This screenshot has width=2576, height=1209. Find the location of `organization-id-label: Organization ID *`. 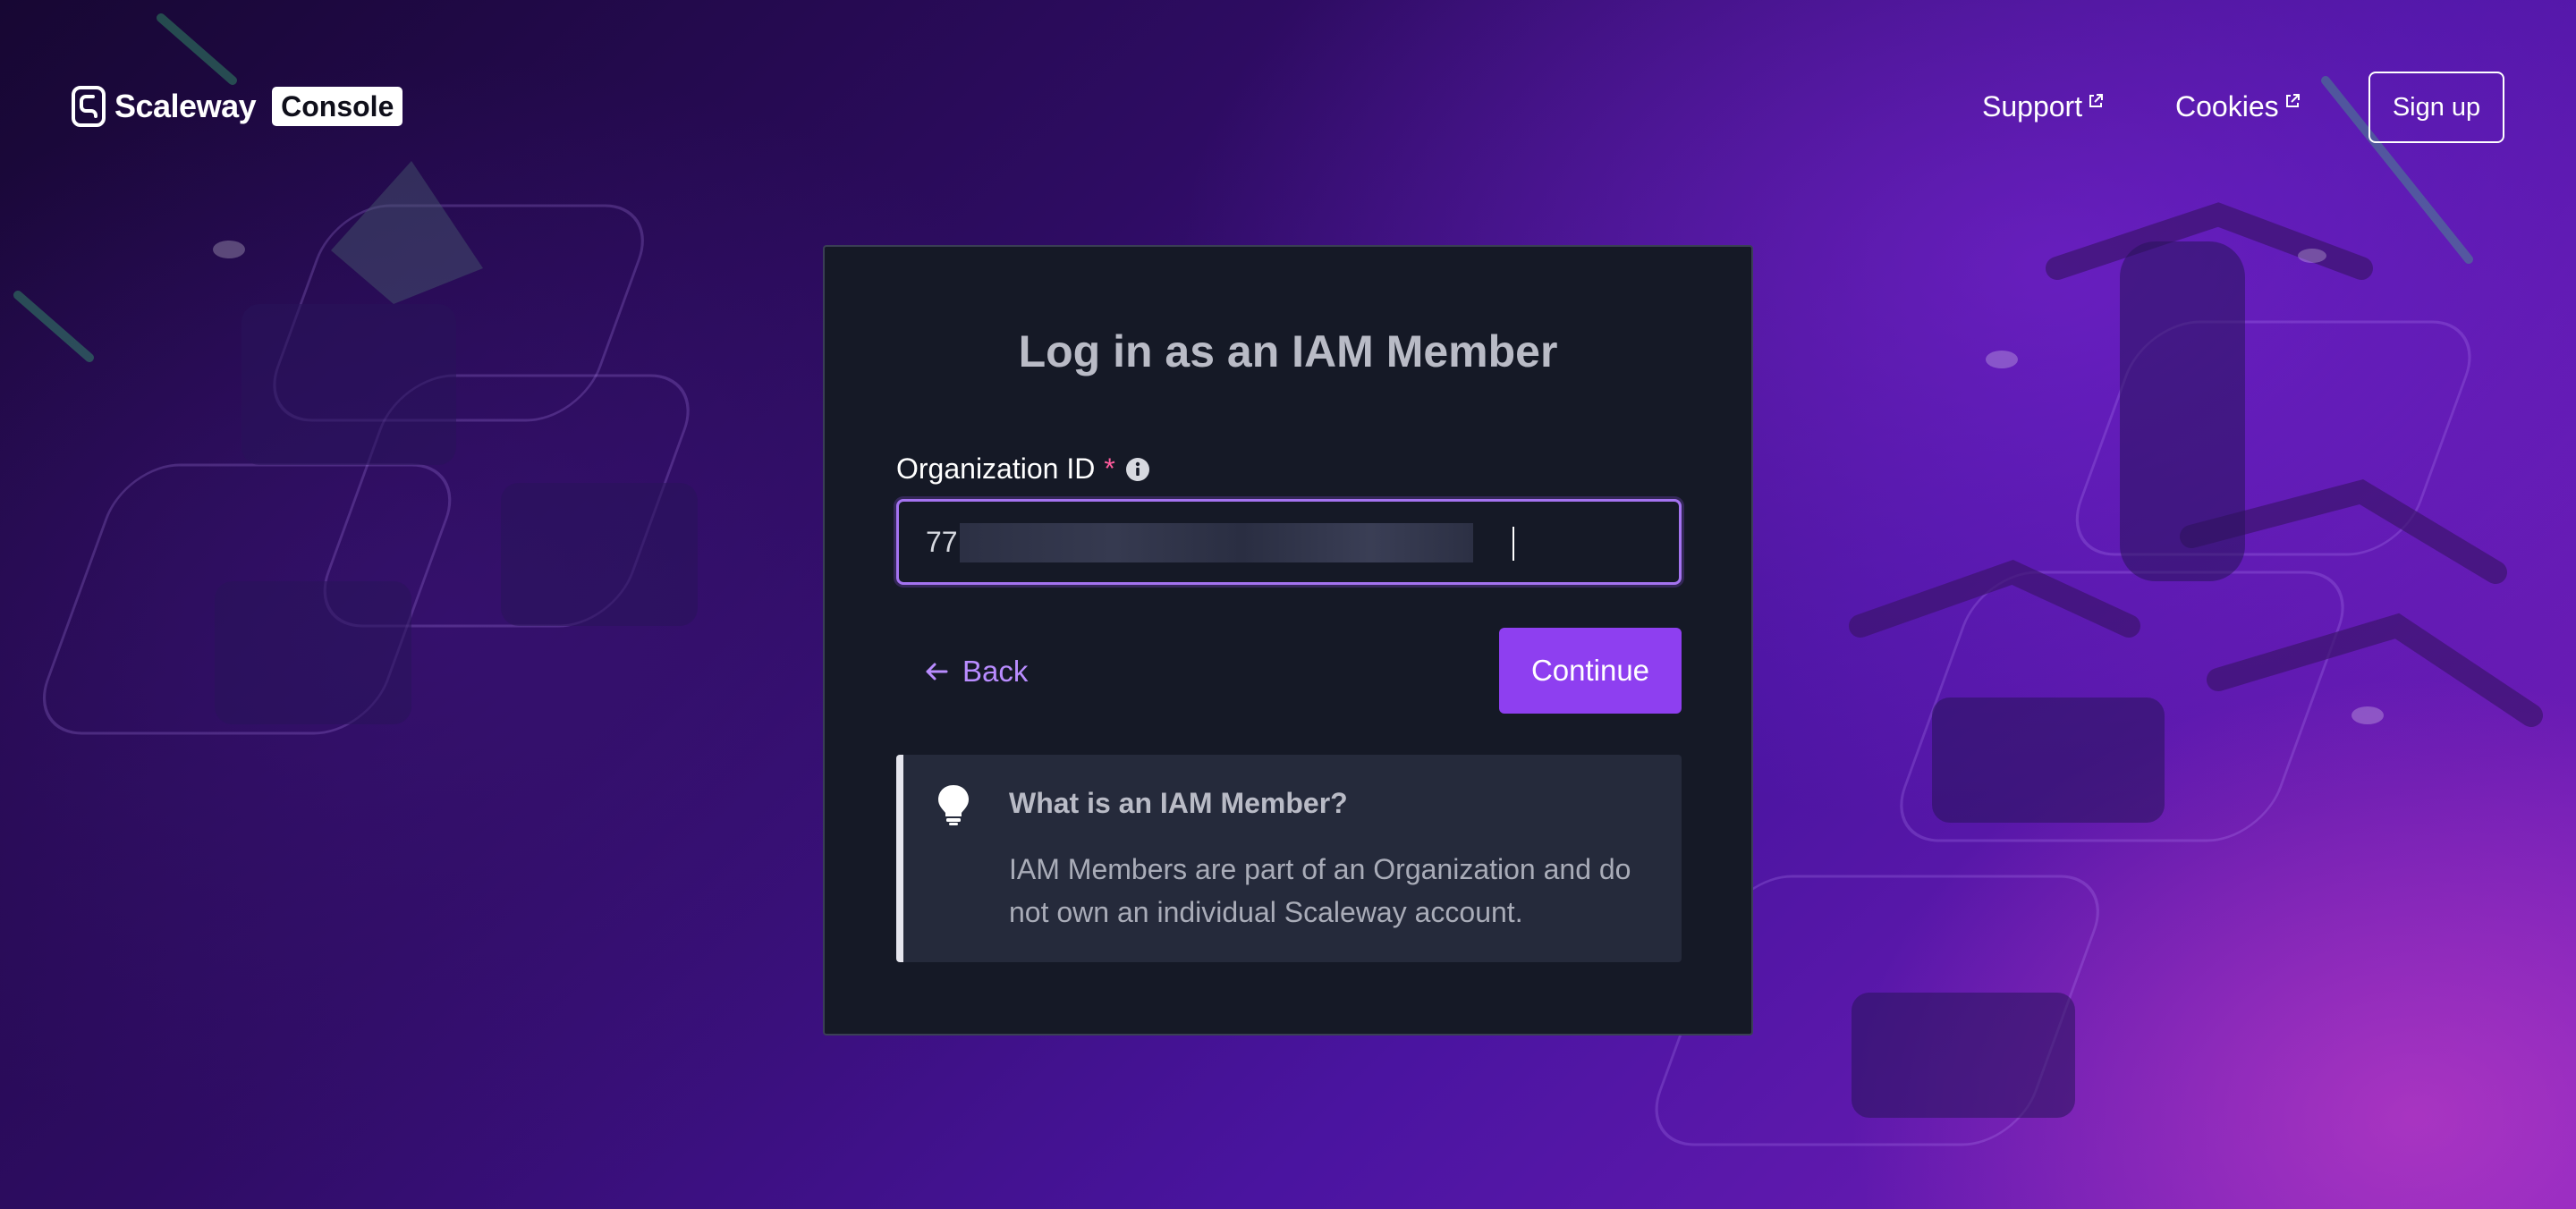

organization-id-label: Organization ID * is located at coordinates (1023, 469).